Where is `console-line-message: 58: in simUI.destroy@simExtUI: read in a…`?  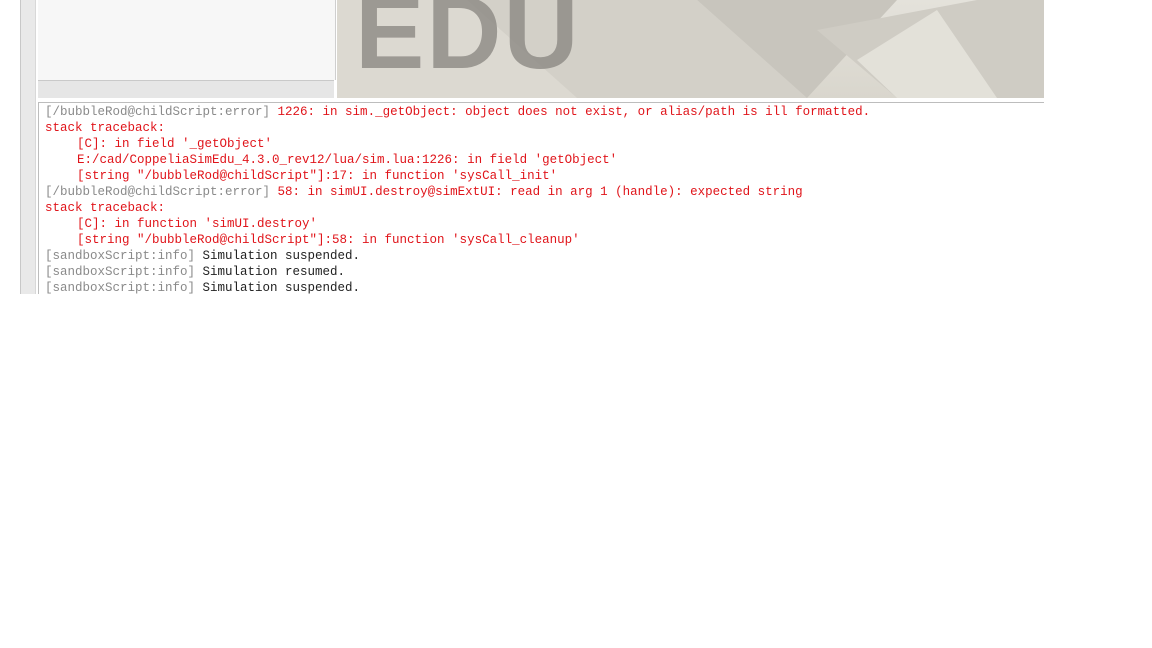
console-line-message: 58: in simUI.destroy@simExtUI: read in a… is located at coordinates (536, 192).